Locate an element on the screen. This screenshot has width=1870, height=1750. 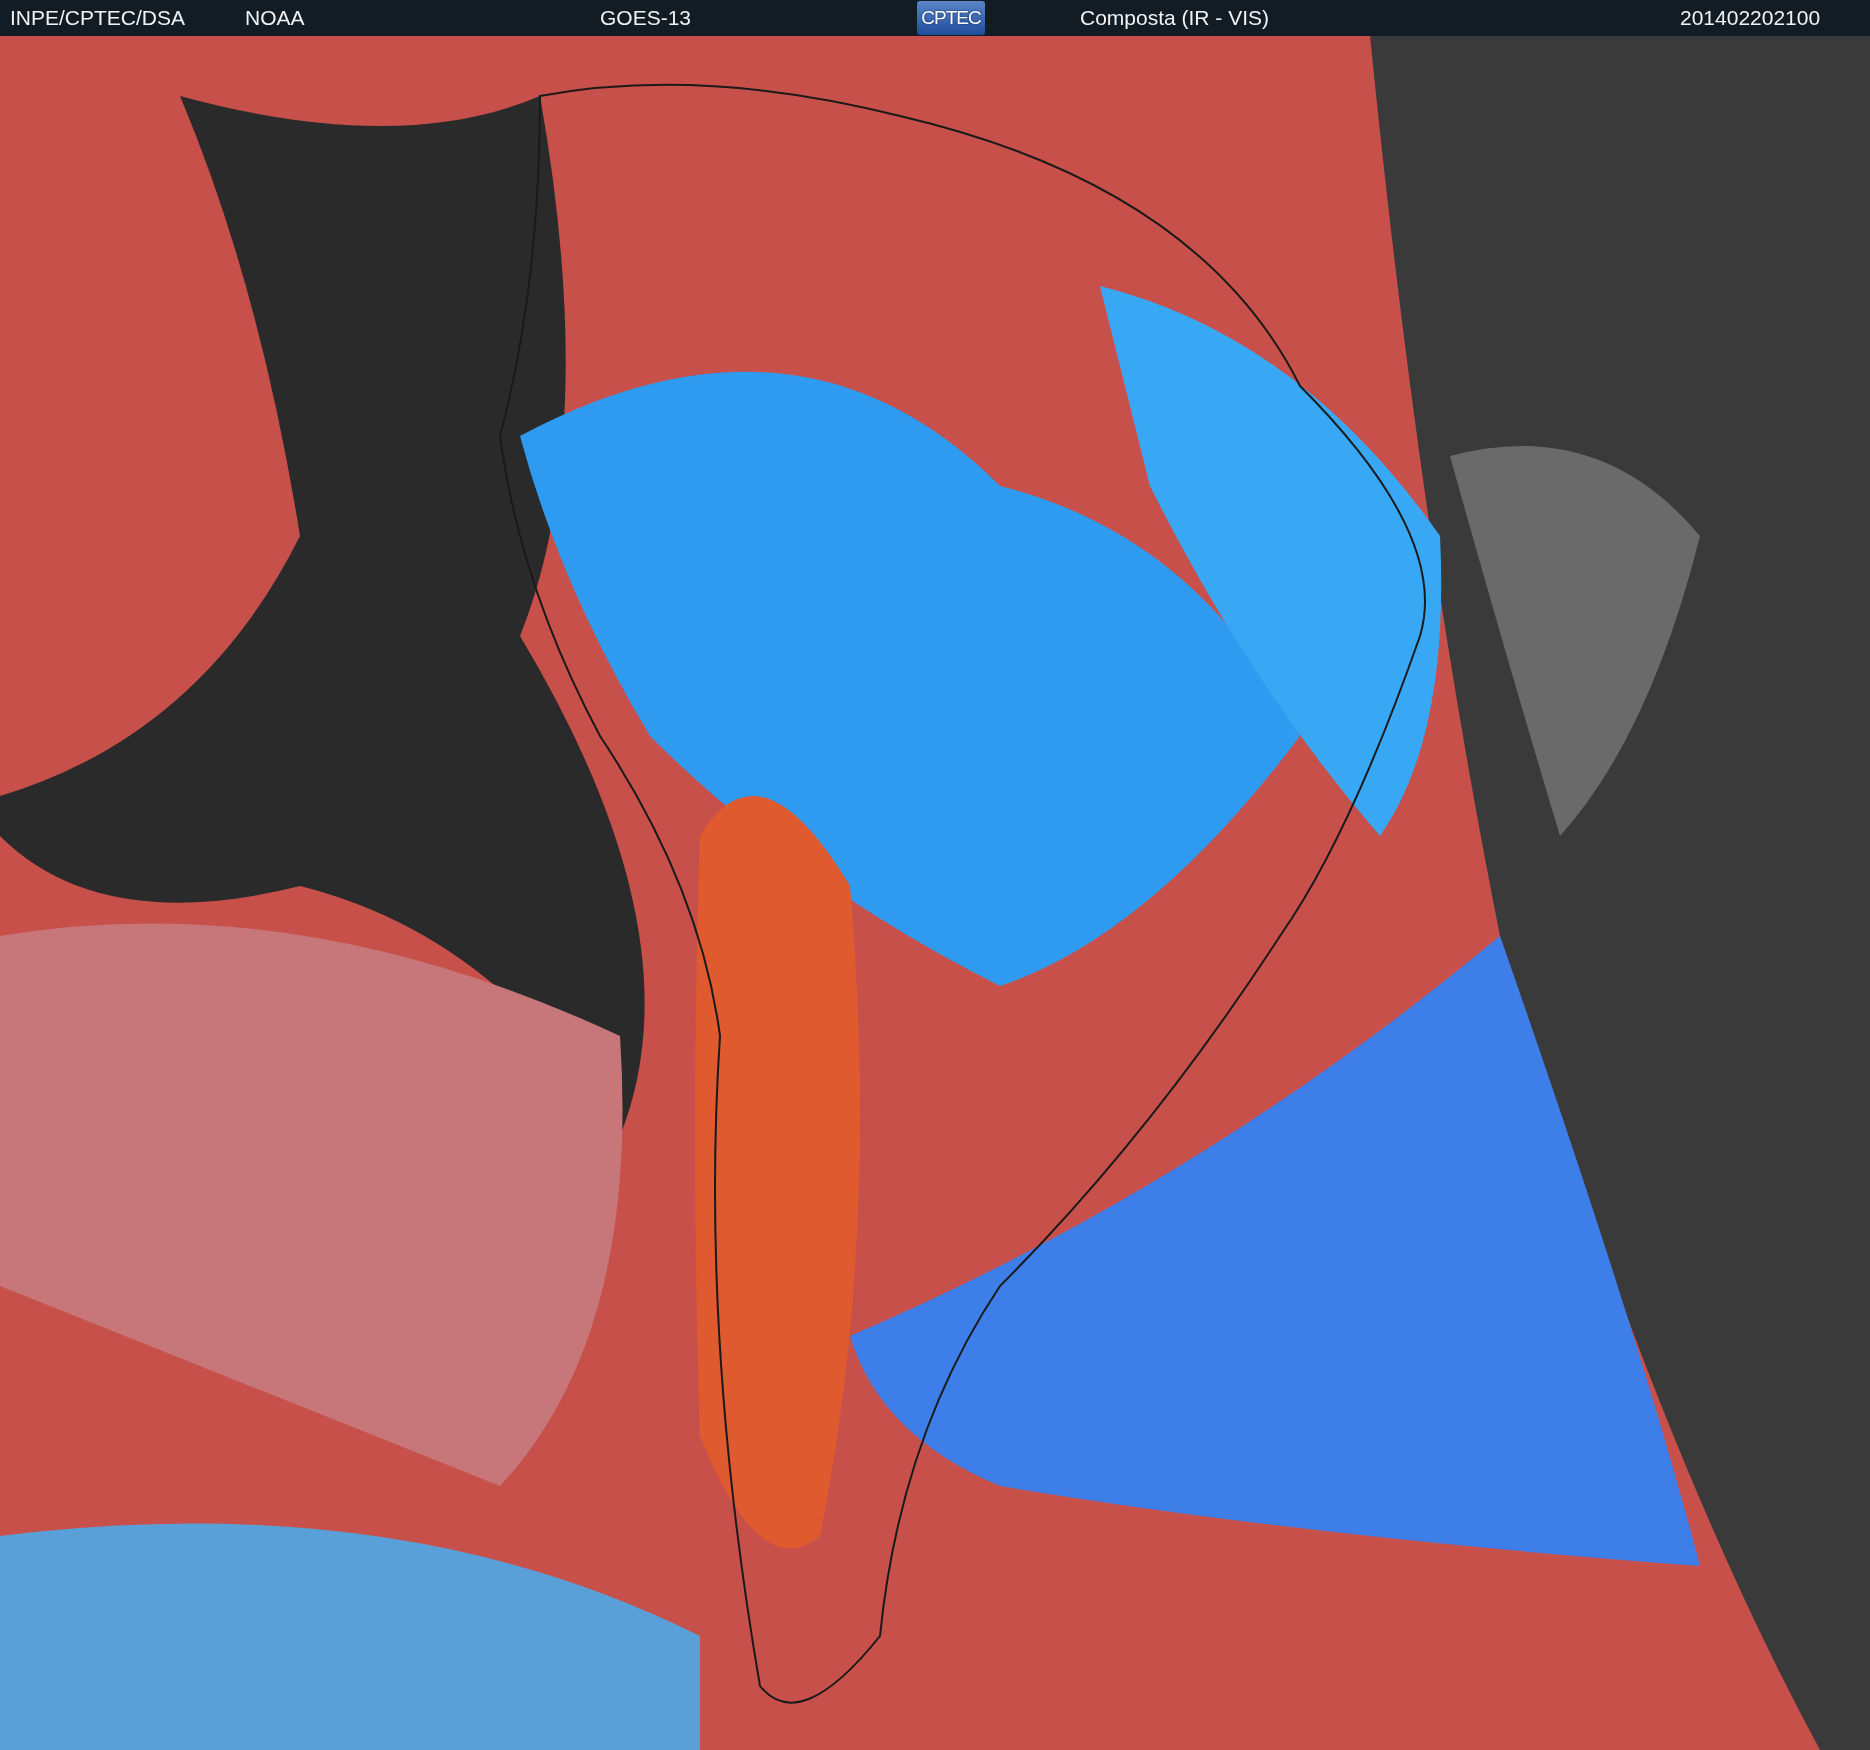
product-label: Composta (IR - VIS) is located at coordinates (1175, 18).